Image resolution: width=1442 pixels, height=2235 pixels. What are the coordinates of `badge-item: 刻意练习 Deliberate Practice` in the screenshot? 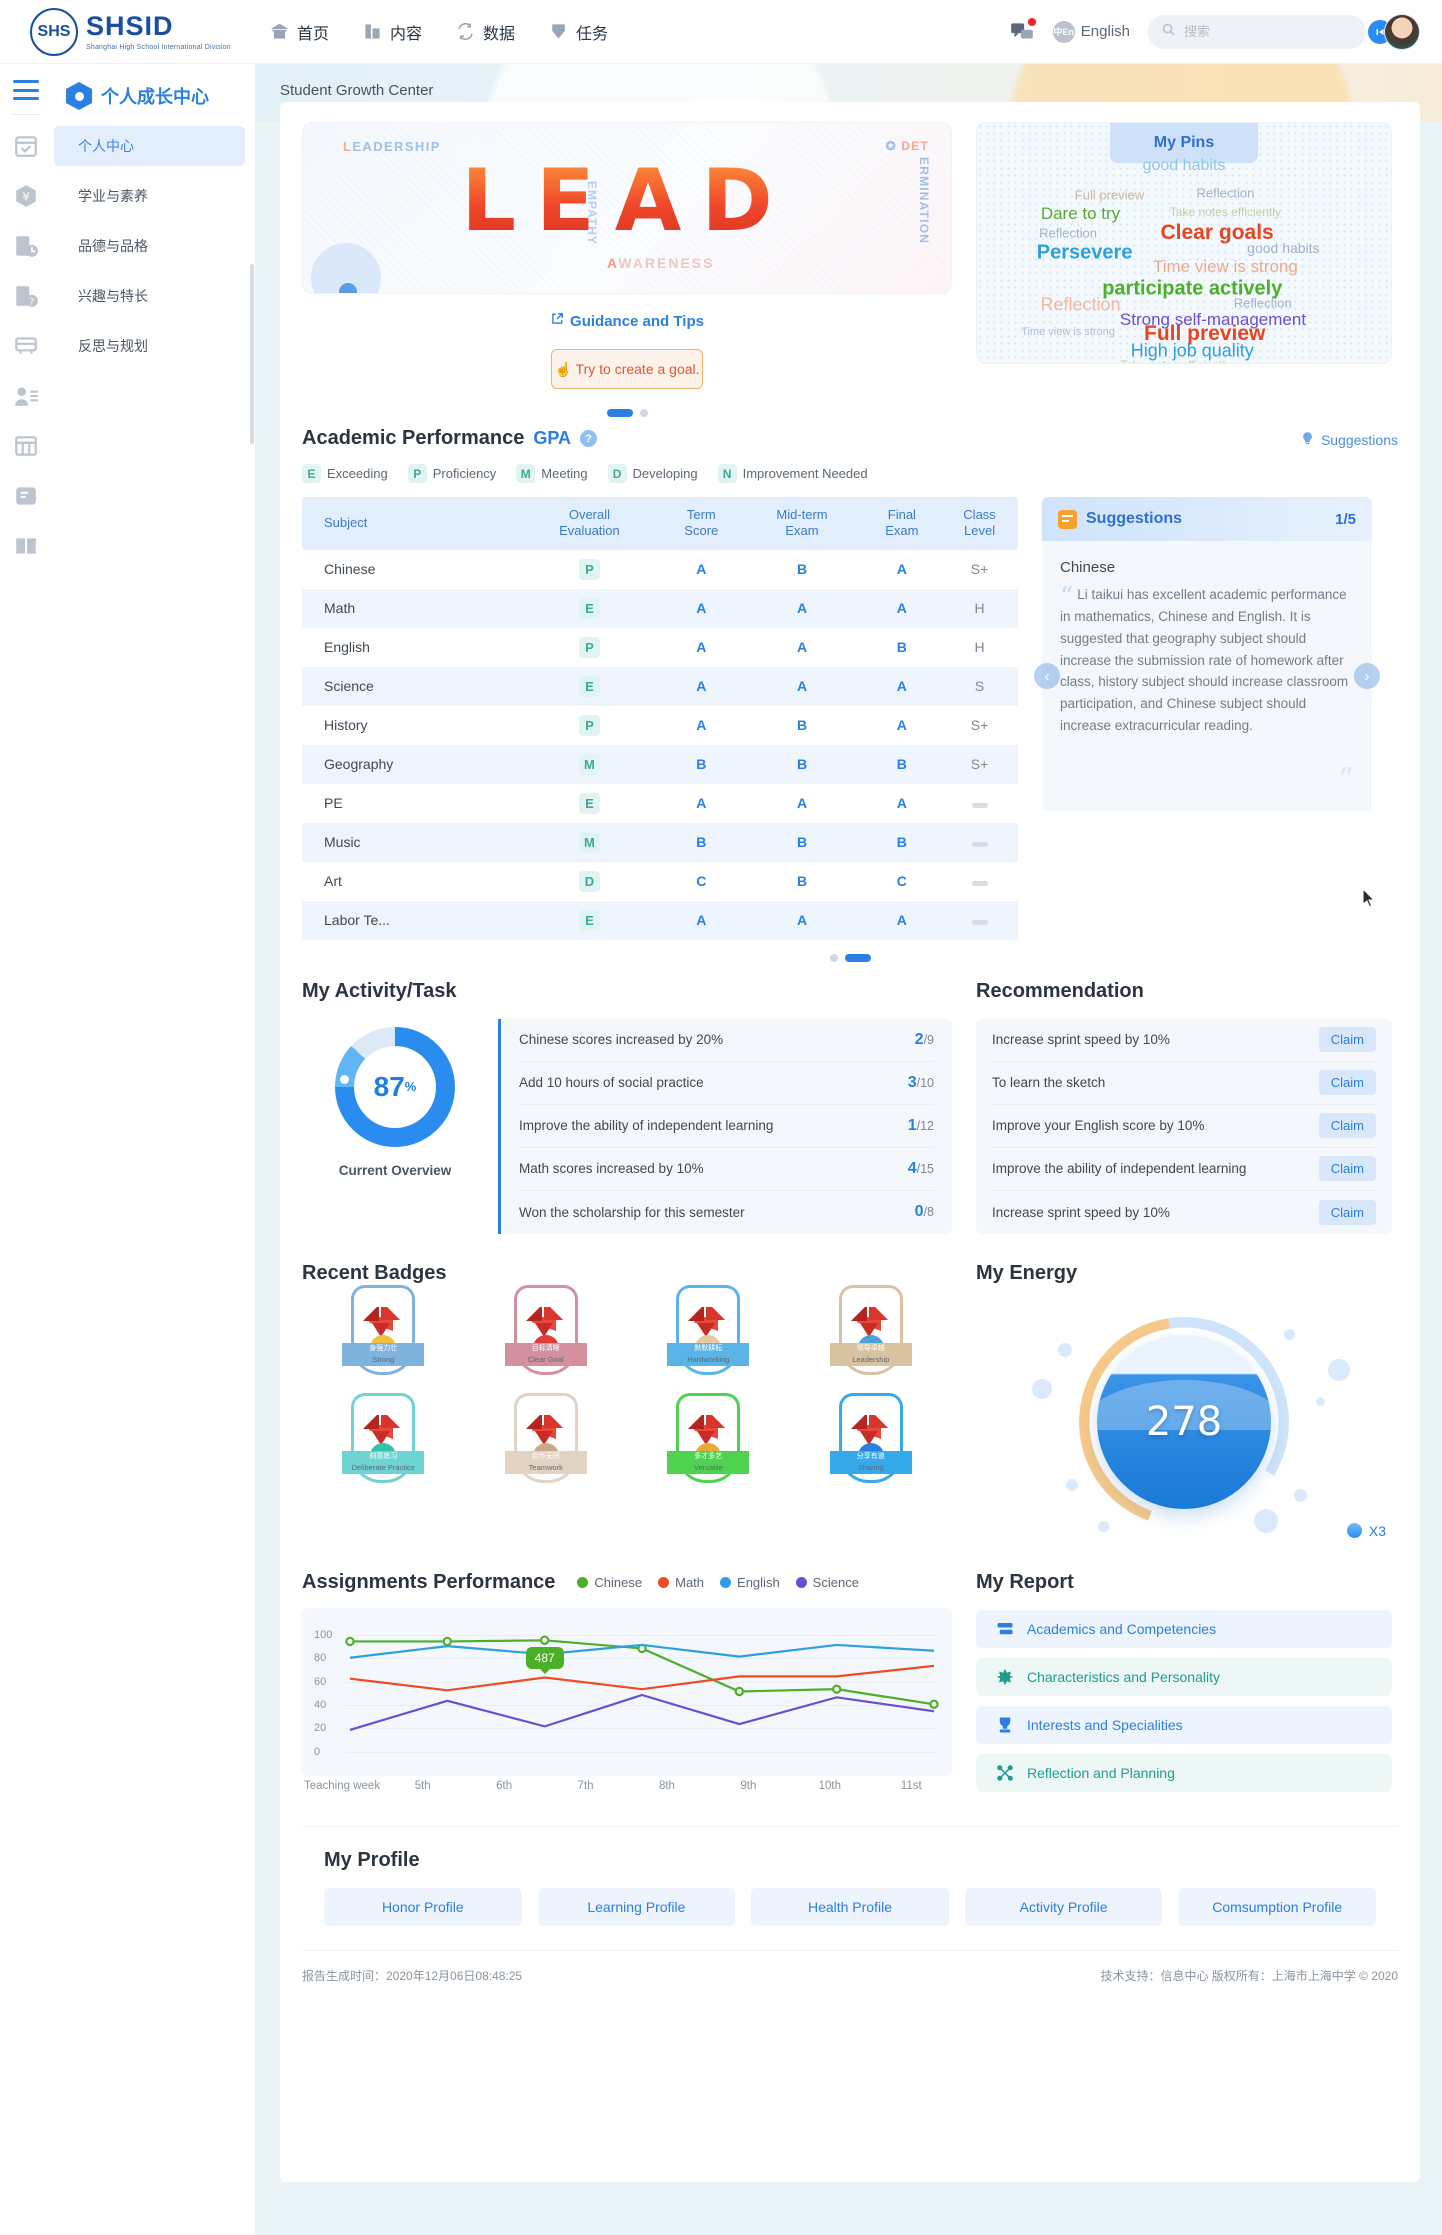 It's located at (383, 1449).